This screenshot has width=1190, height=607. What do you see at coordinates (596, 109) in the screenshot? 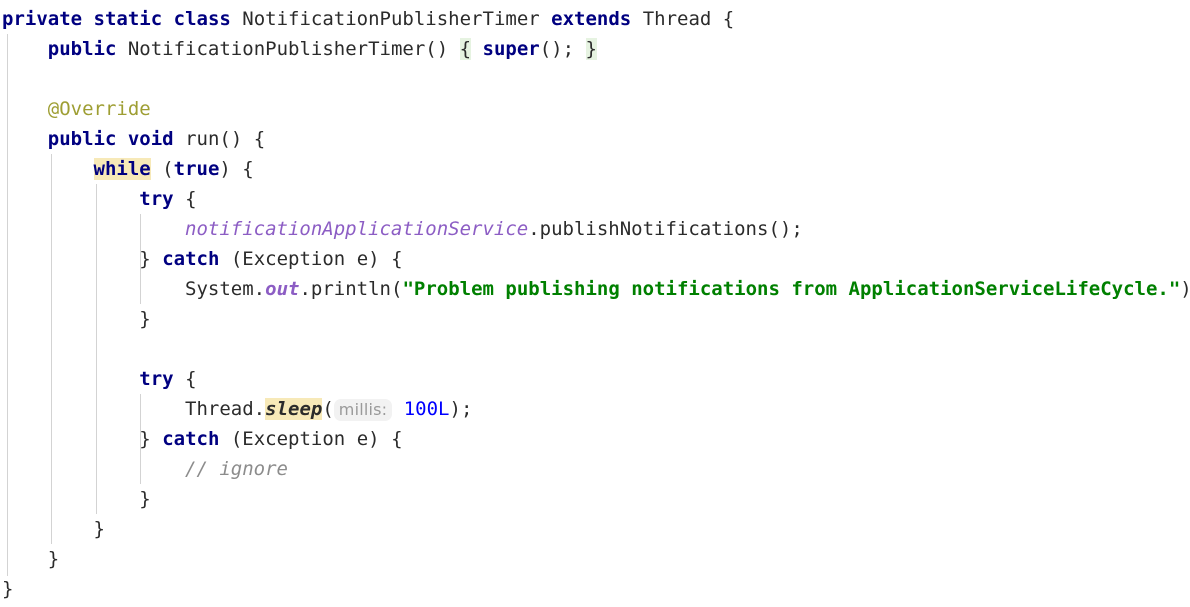
I see `code-line-4: @Override` at bounding box center [596, 109].